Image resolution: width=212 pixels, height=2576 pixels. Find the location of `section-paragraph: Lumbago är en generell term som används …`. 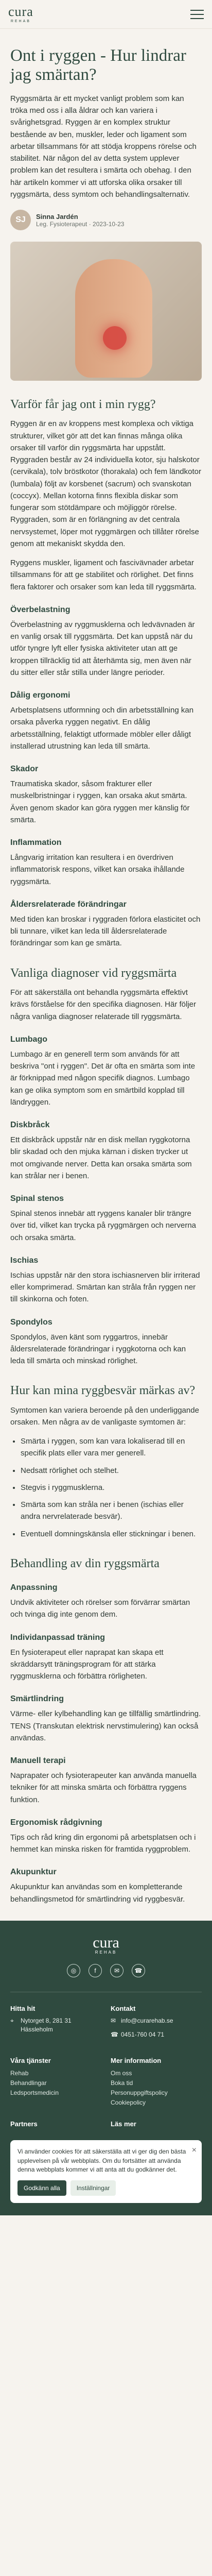

section-paragraph: Lumbago är en generell term som används … is located at coordinates (103, 1078).